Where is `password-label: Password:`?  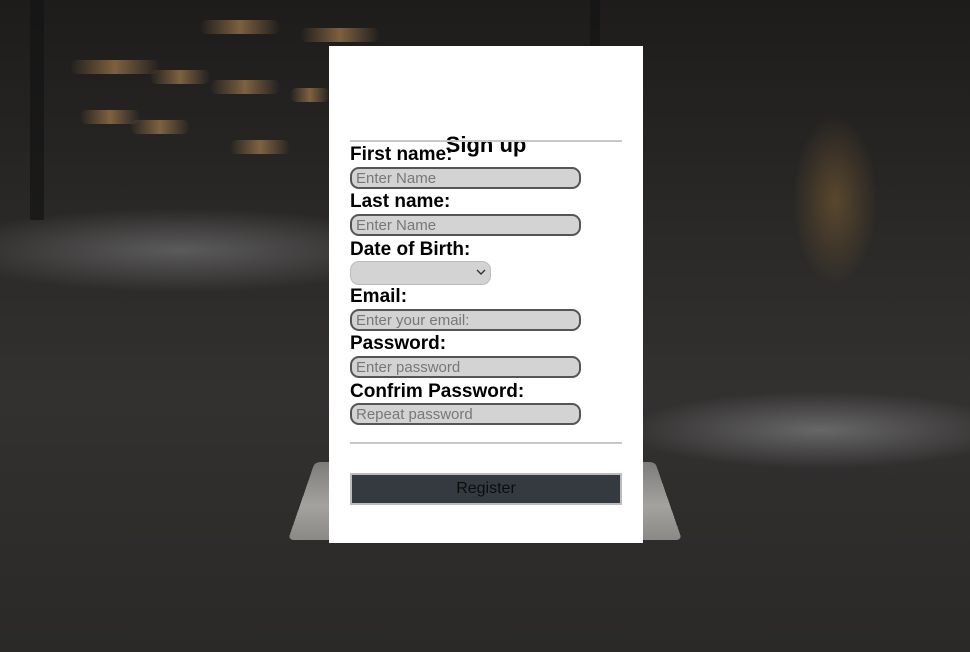
password-label: Password: is located at coordinates (398, 343).